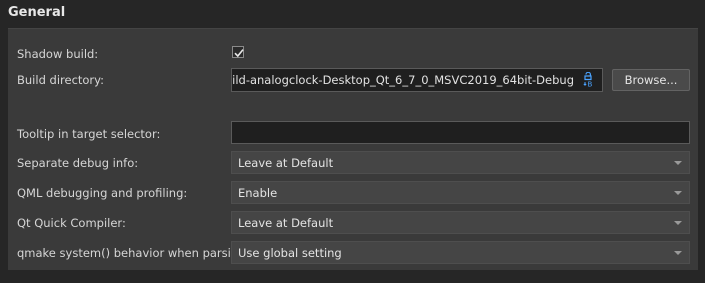 This screenshot has height=283, width=705. I want to click on tooltip-label: Tooltip in target selector:, so click(89, 134).